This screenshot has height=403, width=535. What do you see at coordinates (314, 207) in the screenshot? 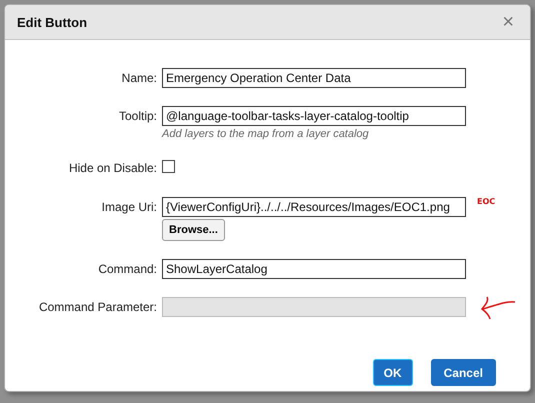
I see `input-field: {ViewerConfigUri}../../../Resources/Images/EOC1.png` at bounding box center [314, 207].